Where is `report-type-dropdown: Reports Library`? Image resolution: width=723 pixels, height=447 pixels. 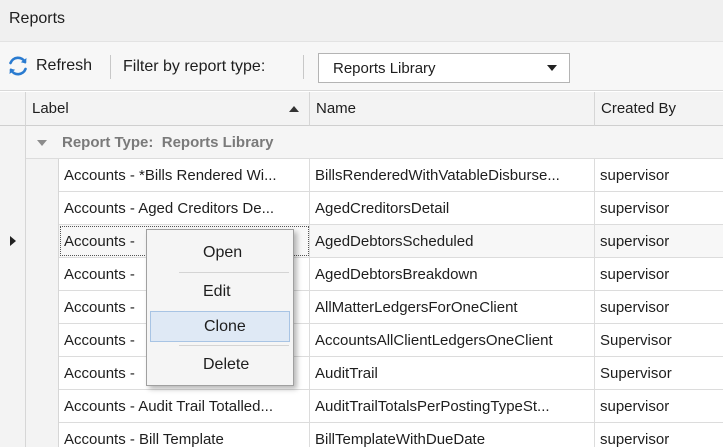 report-type-dropdown: Reports Library is located at coordinates (444, 68).